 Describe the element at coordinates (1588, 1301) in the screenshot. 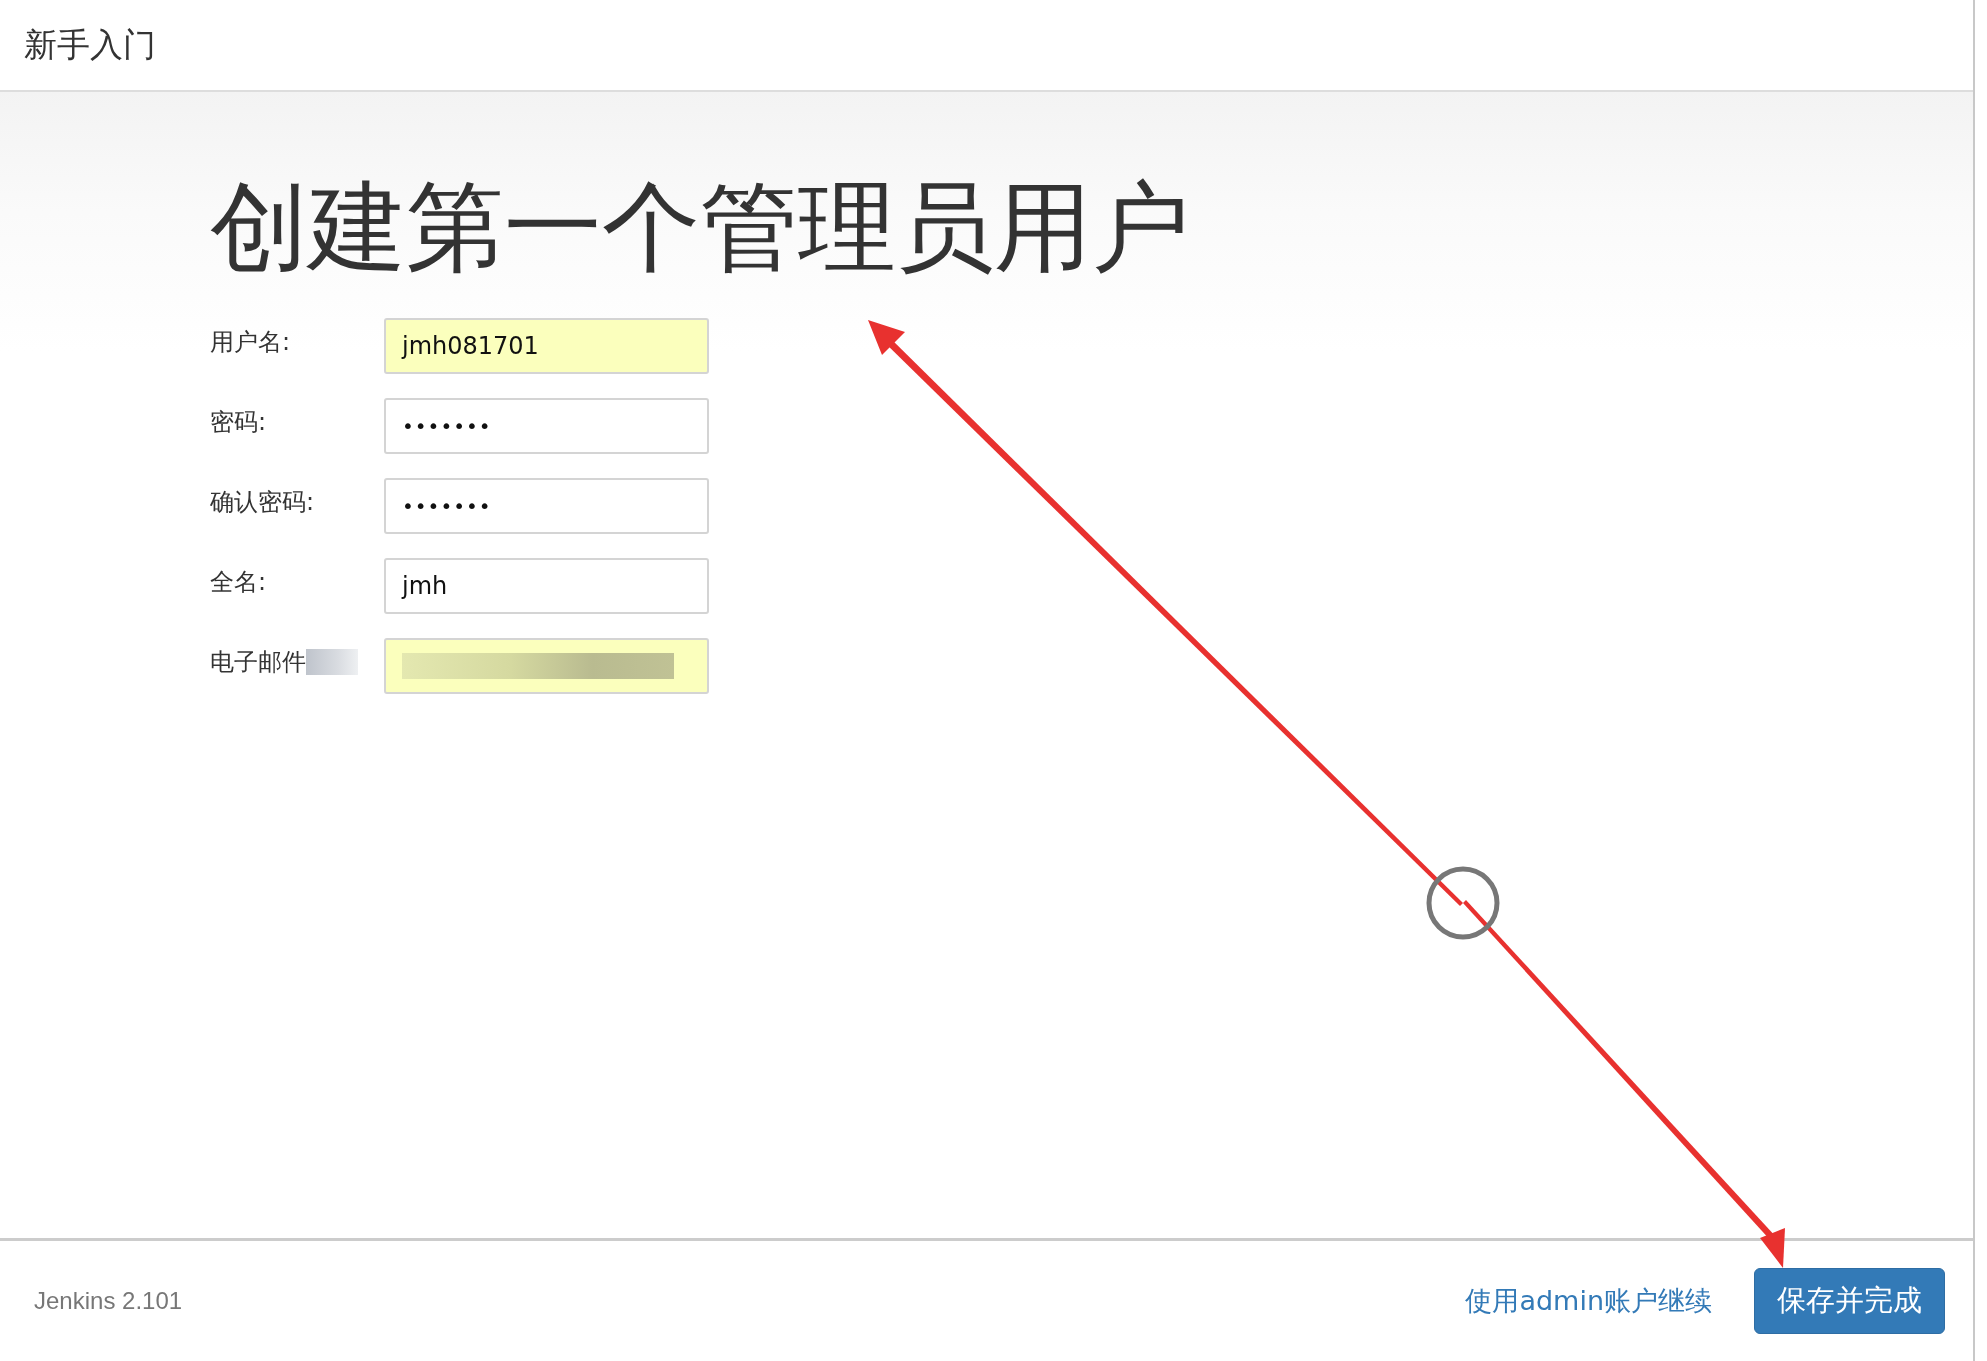

I see `continue-link: 使用admin账户继续` at that location.